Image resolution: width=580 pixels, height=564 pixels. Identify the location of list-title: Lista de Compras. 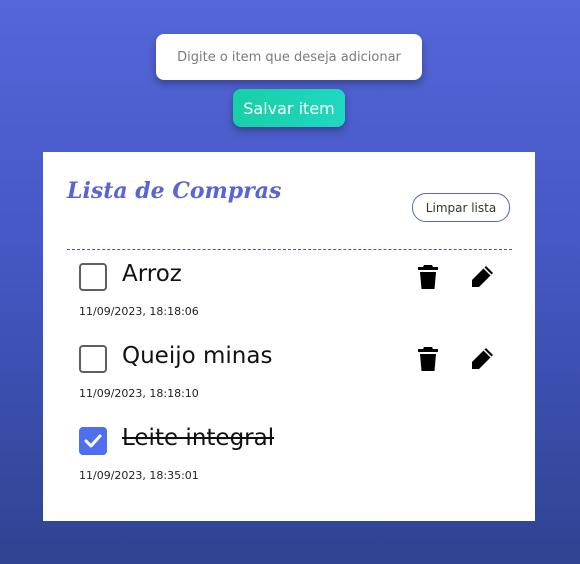
(174, 191).